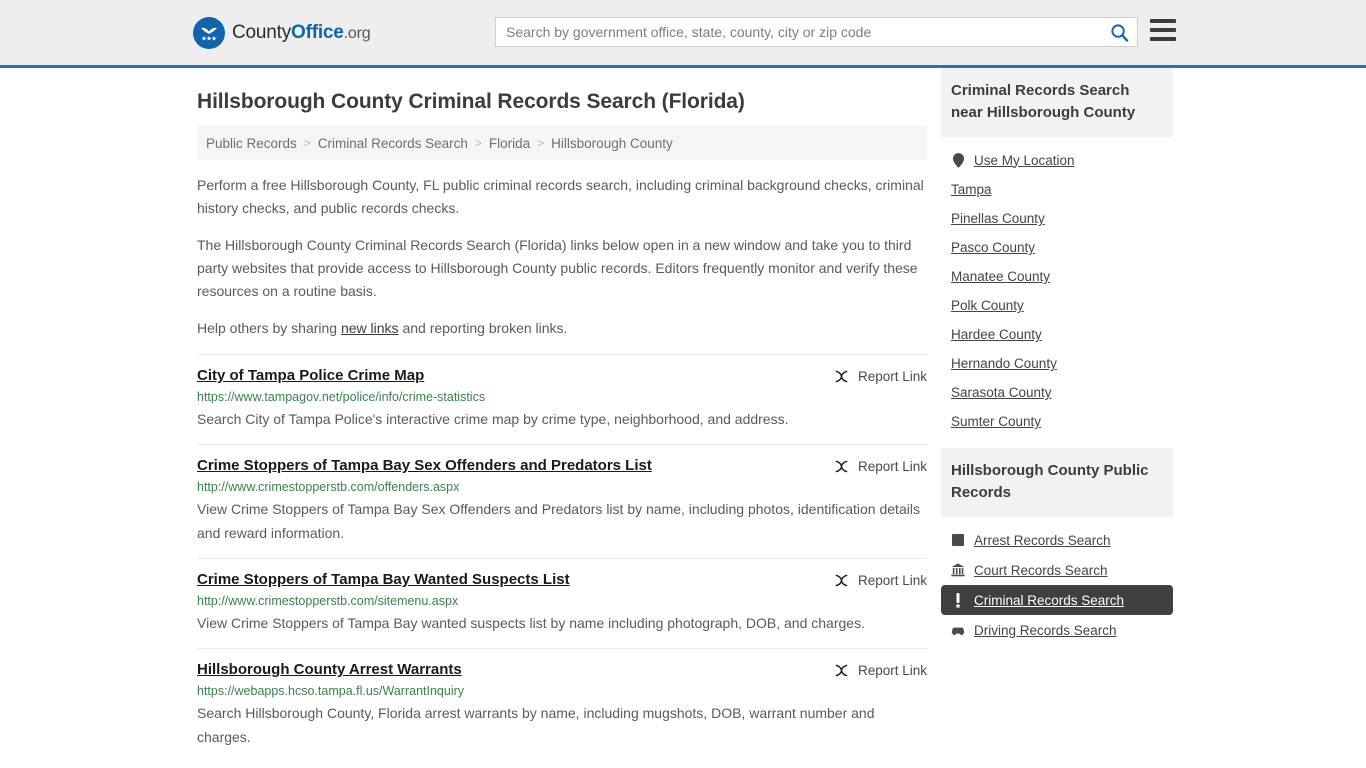 This screenshot has width=1366, height=768. What do you see at coordinates (1057, 334) in the screenshot?
I see `sidebar-item-hardee-county: Hardee County` at bounding box center [1057, 334].